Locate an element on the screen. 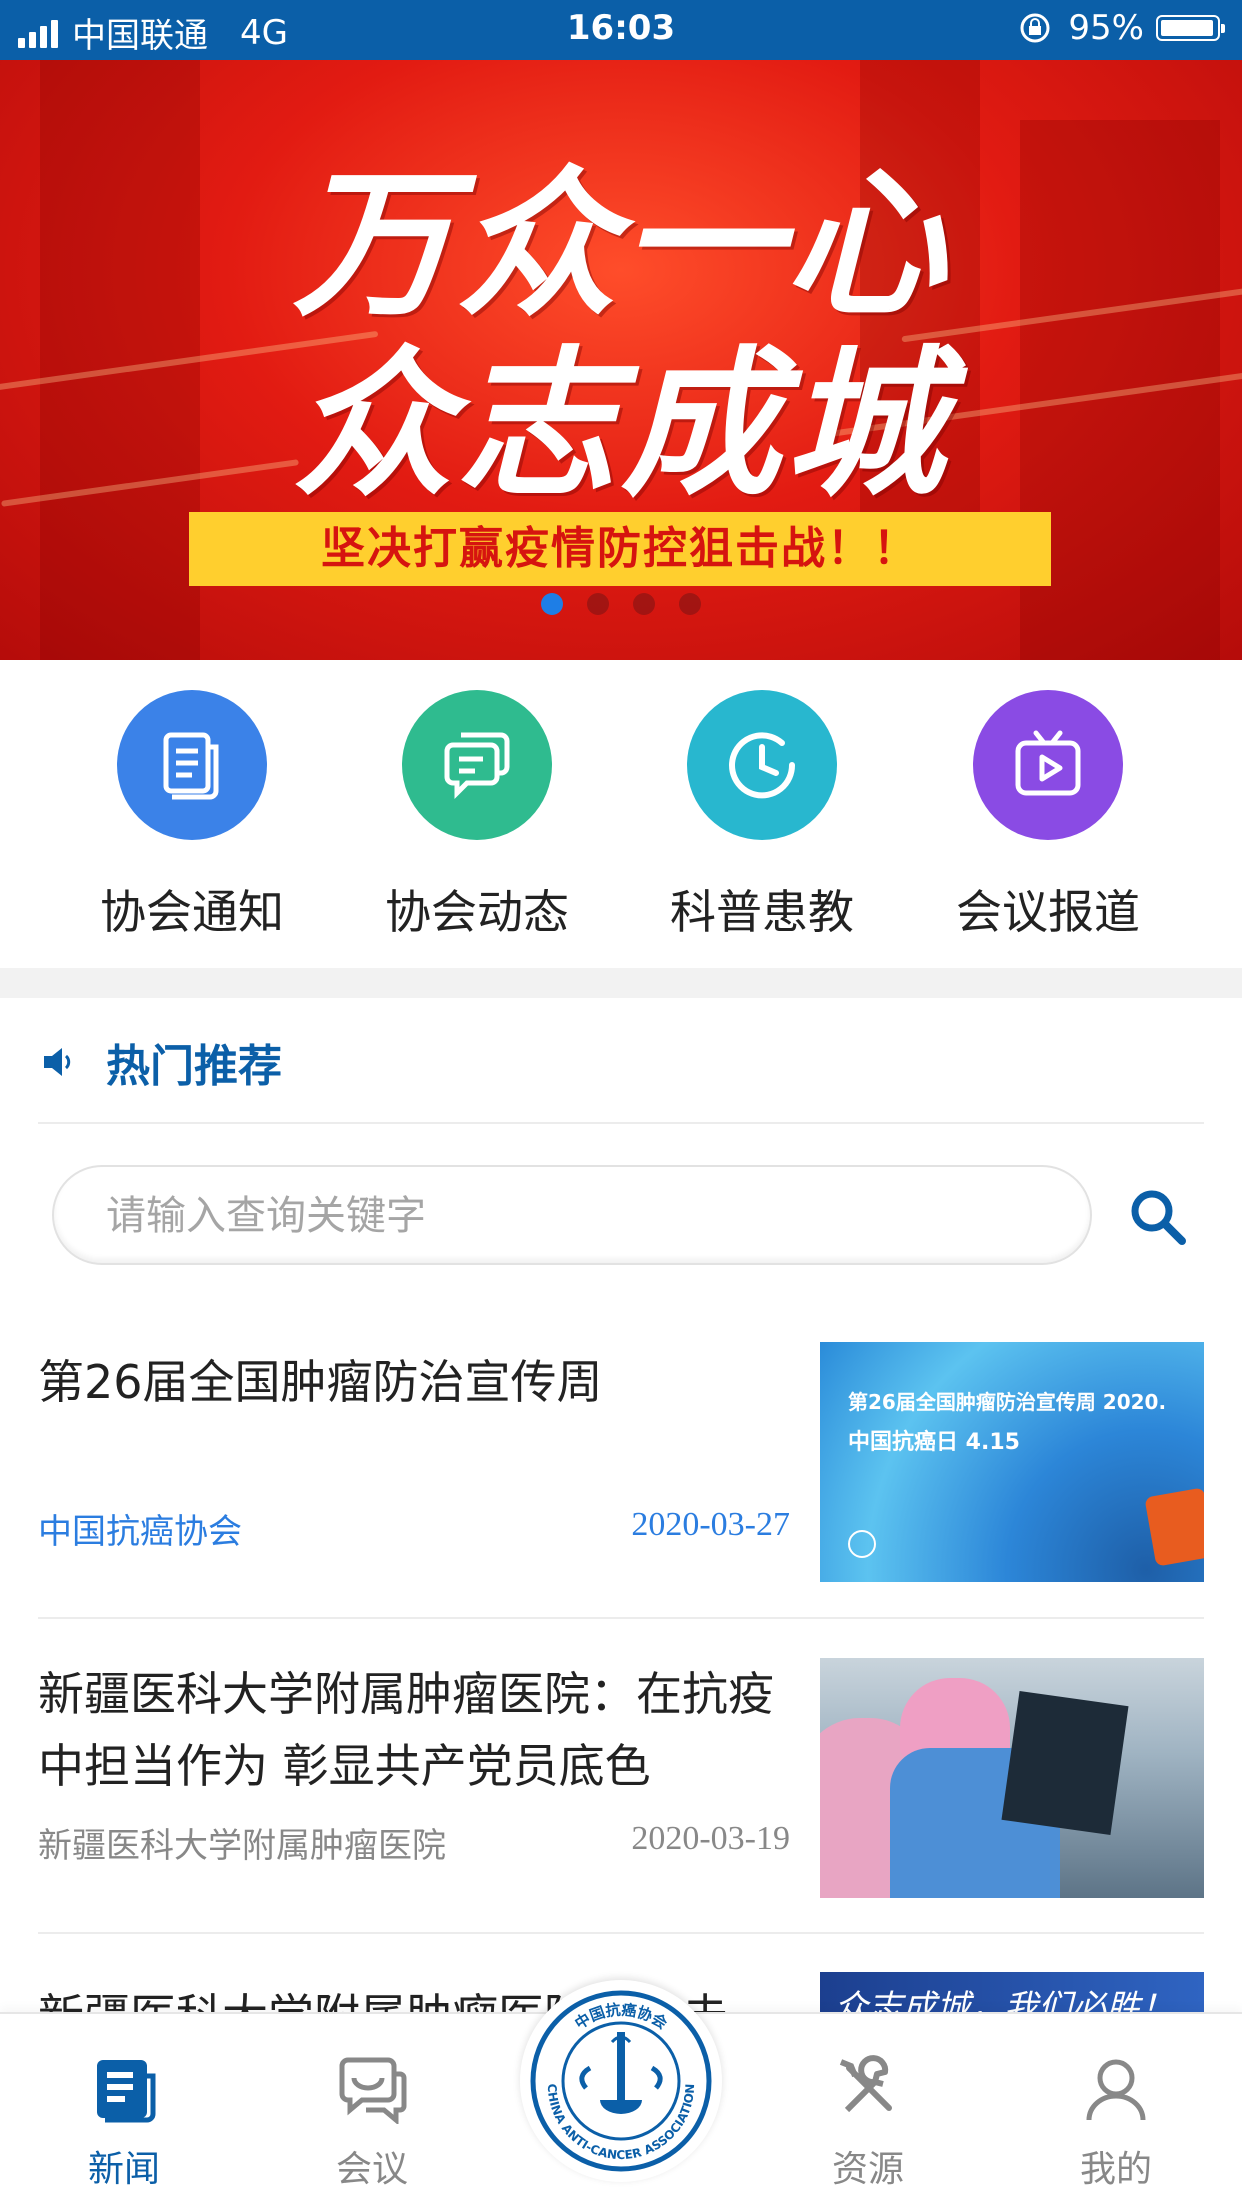  news-date: 2020-03-27 is located at coordinates (710, 1524).